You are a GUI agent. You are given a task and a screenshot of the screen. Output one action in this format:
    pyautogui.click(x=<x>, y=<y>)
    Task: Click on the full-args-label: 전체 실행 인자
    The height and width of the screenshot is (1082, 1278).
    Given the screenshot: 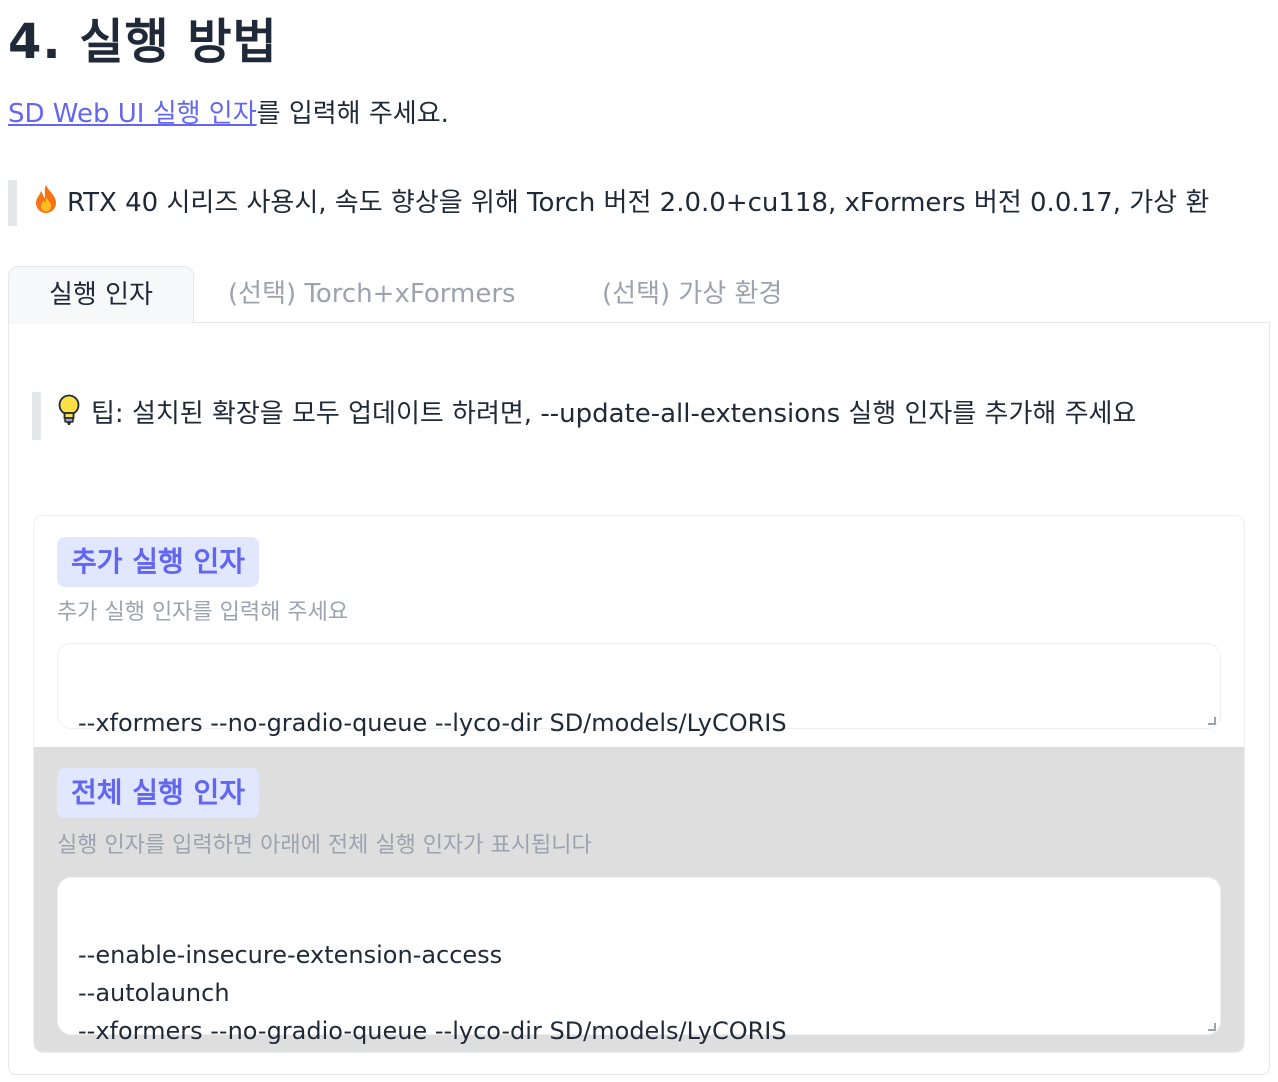 What is the action you would take?
    pyautogui.click(x=158, y=793)
    